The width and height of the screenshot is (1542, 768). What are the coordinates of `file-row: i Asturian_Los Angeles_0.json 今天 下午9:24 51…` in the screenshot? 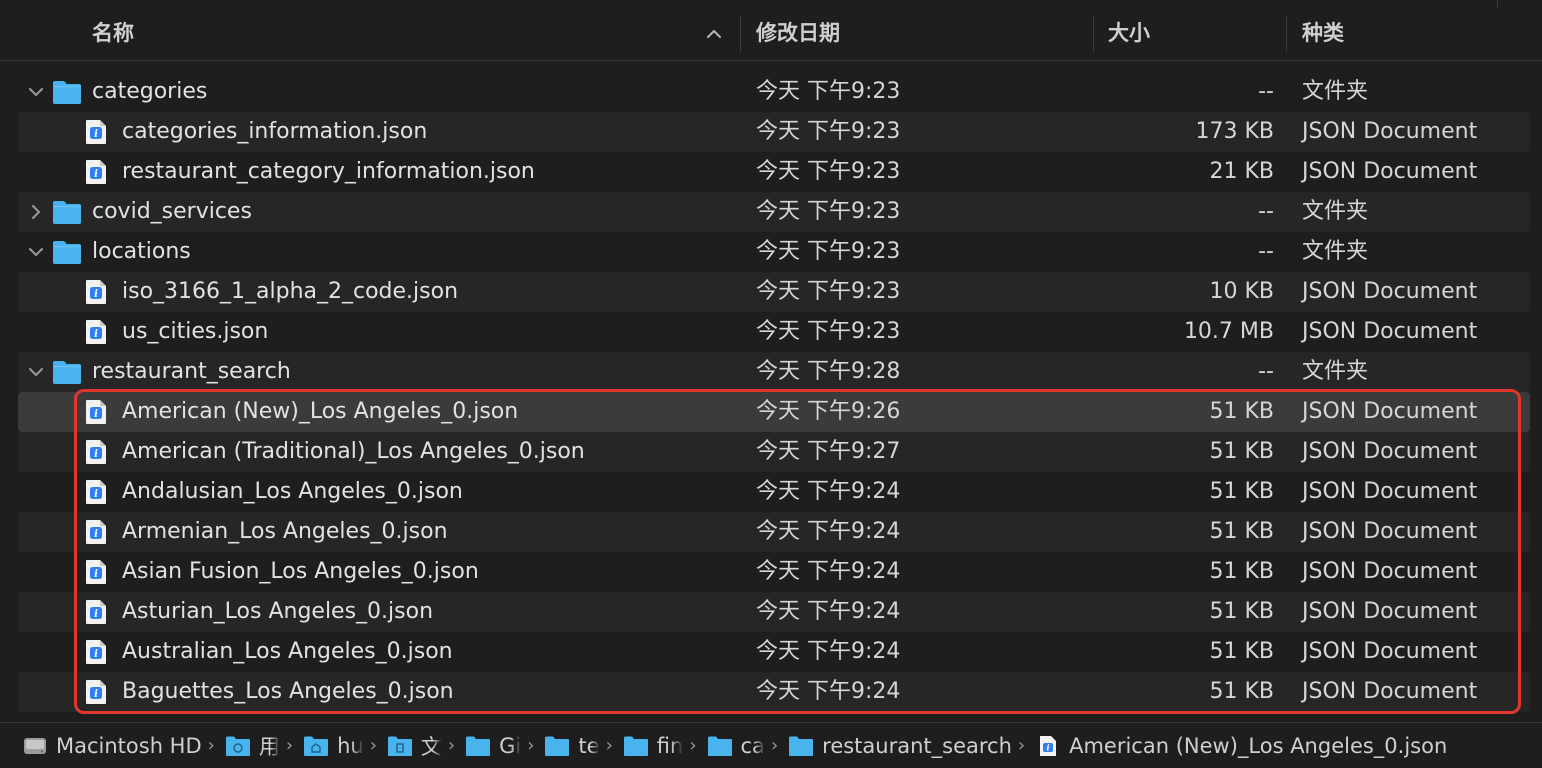 It's located at (774, 612).